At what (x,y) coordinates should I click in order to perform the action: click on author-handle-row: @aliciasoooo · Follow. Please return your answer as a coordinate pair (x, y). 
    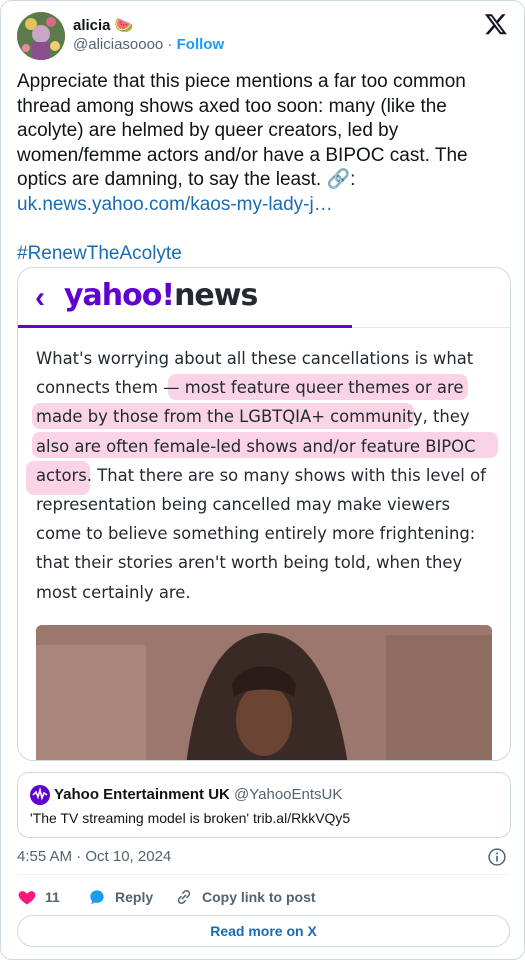
    Looking at the image, I should click on (148, 45).